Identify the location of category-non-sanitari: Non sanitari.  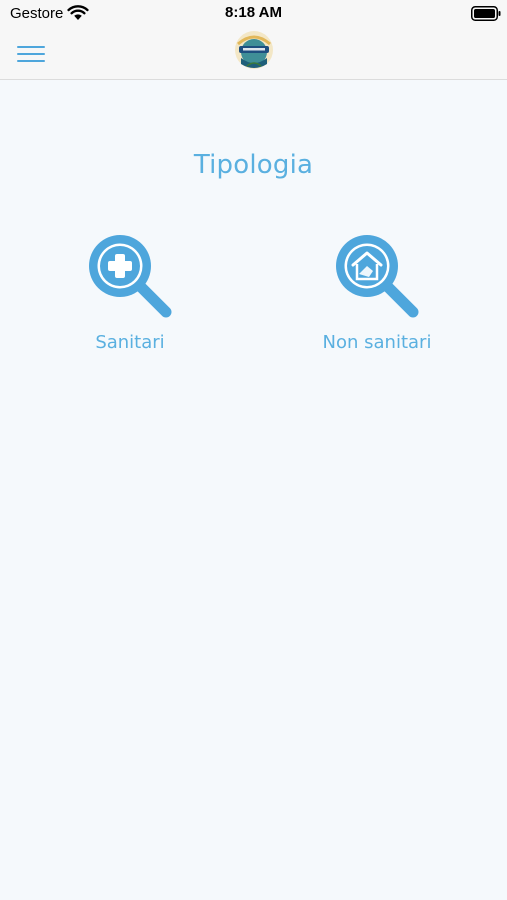
(377, 291).